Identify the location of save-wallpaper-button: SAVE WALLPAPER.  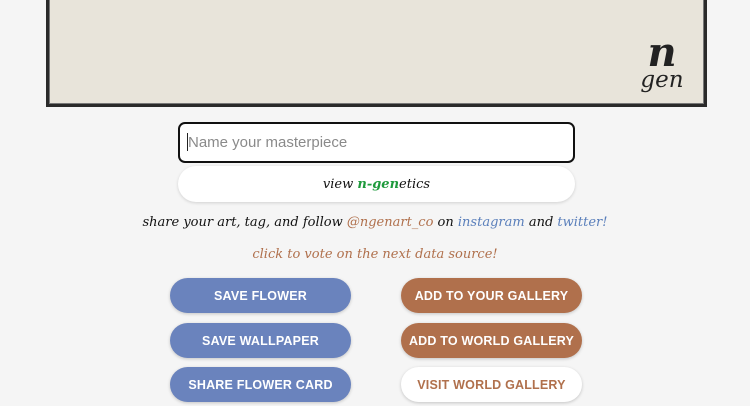
(260, 340).